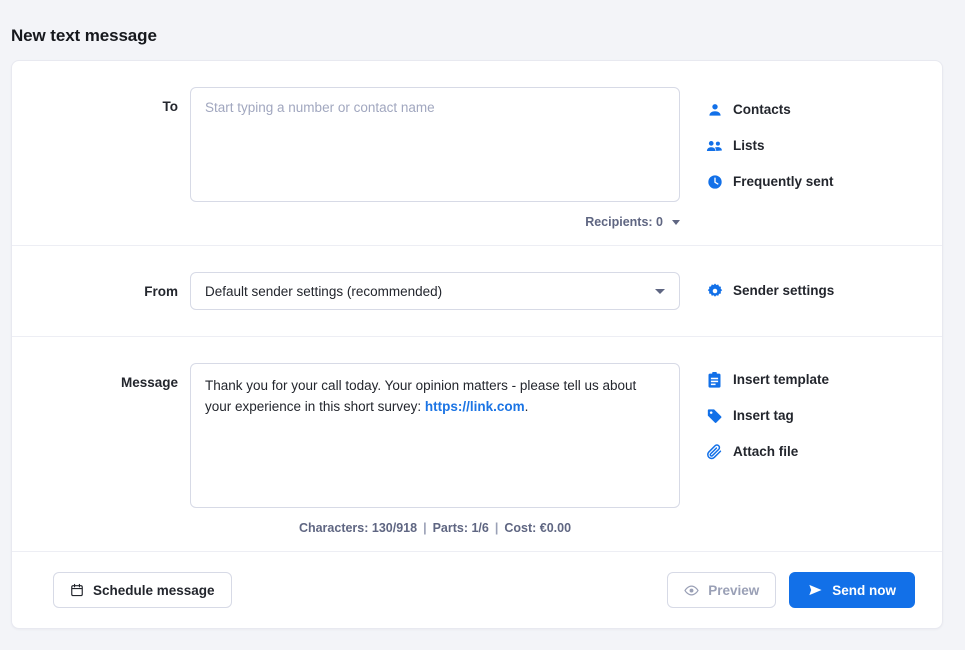 The height and width of the screenshot is (650, 965). I want to click on send-icon, so click(815, 590).